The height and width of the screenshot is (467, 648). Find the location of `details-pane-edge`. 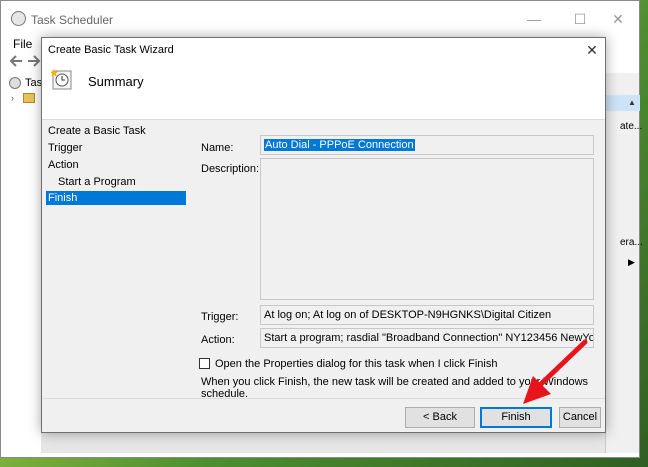

details-pane-edge is located at coordinates (323, 442).